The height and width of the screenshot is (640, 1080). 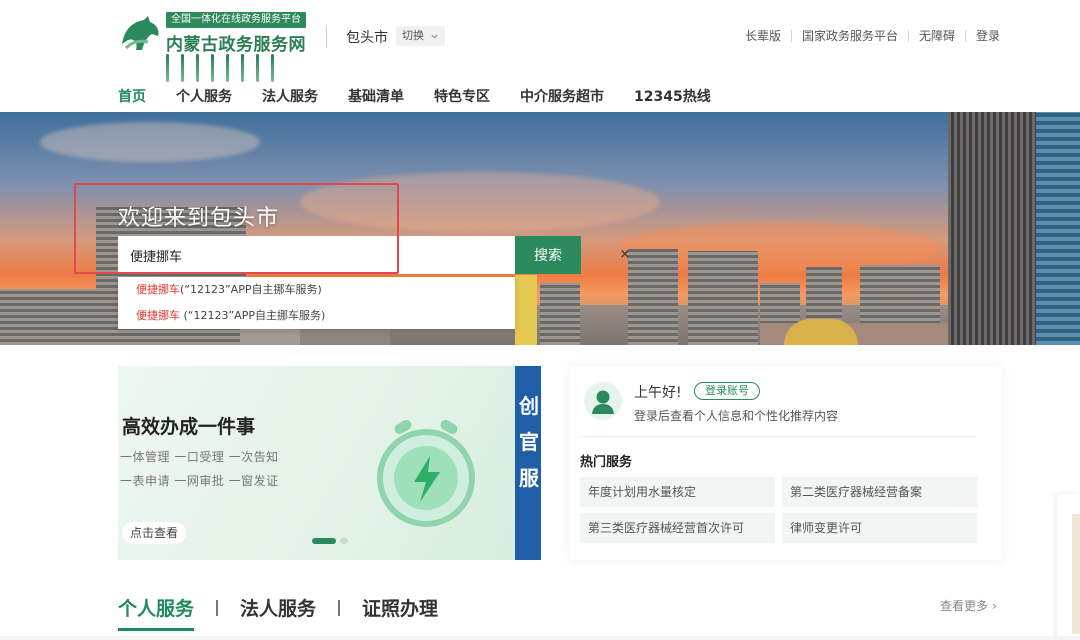 I want to click on national-platform-link: 国家政务服务平台, so click(x=850, y=35).